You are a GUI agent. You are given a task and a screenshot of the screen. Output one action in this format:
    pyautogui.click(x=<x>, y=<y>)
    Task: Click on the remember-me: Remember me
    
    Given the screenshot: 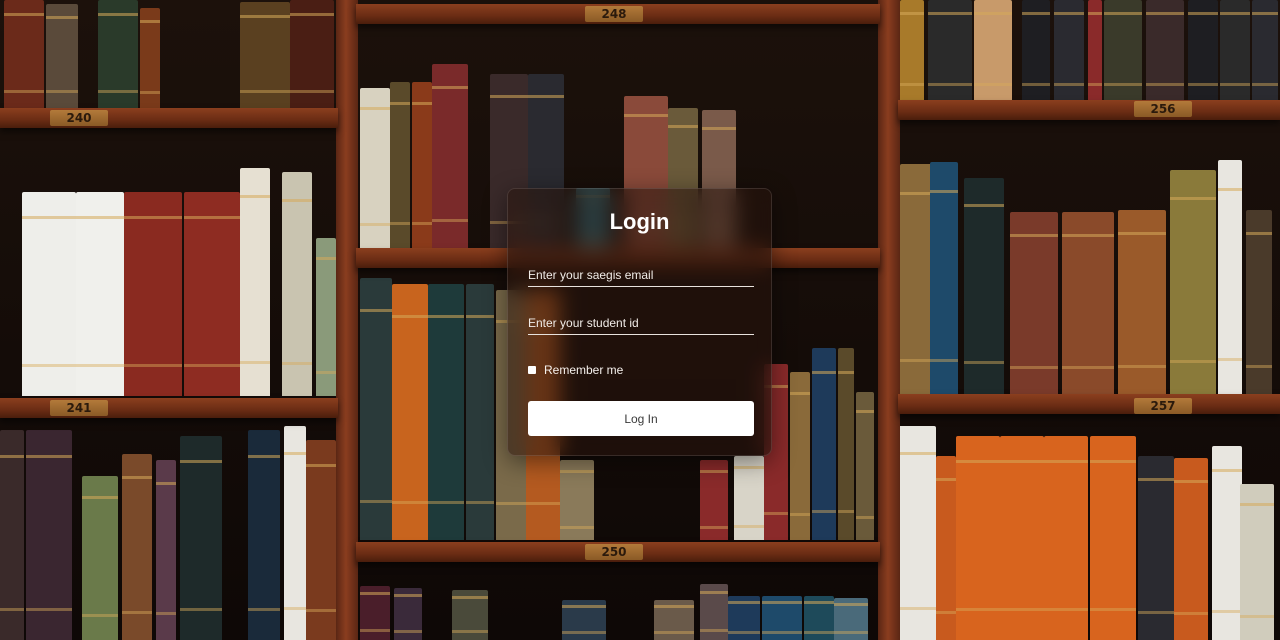 What is the action you would take?
    pyautogui.click(x=575, y=370)
    